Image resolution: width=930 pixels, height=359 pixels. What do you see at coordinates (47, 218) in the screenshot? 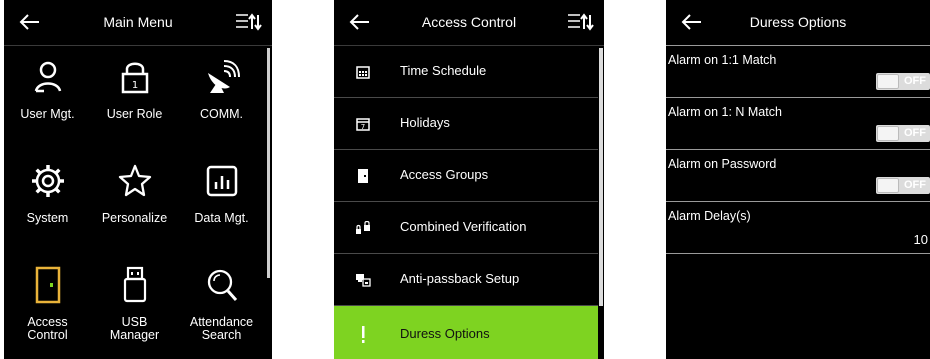
I see `menu-item-label: System` at bounding box center [47, 218].